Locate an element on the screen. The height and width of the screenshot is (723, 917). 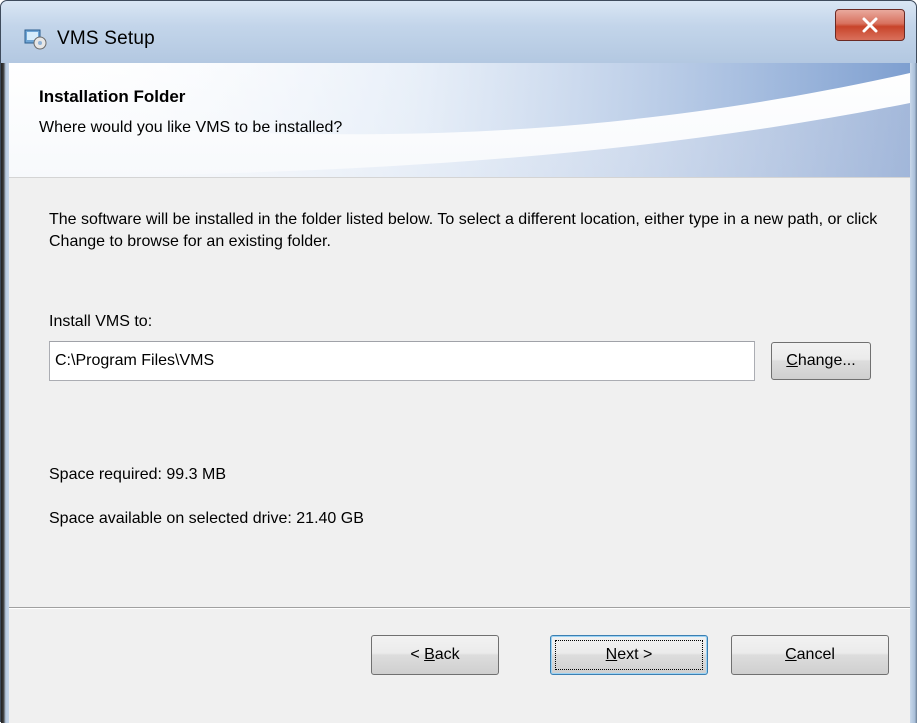
cancel-button-mnemonic: C is located at coordinates (791, 654).